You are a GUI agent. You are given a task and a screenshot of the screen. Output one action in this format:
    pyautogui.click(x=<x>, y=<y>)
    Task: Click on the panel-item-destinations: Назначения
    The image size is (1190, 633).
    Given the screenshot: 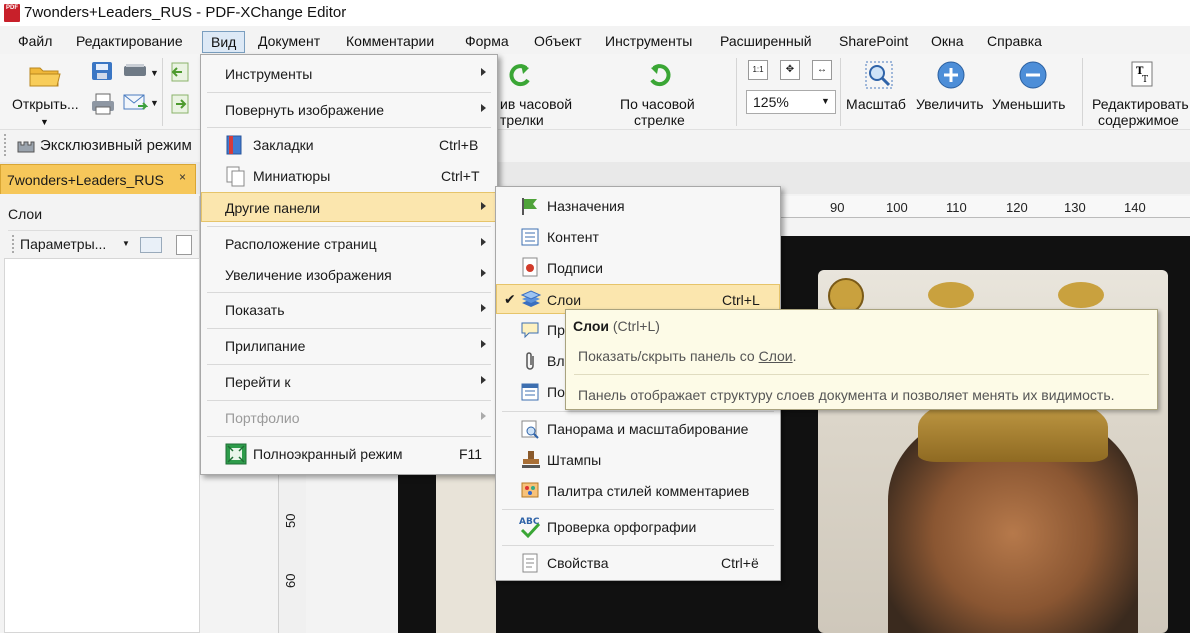 What is the action you would take?
    pyautogui.click(x=638, y=206)
    